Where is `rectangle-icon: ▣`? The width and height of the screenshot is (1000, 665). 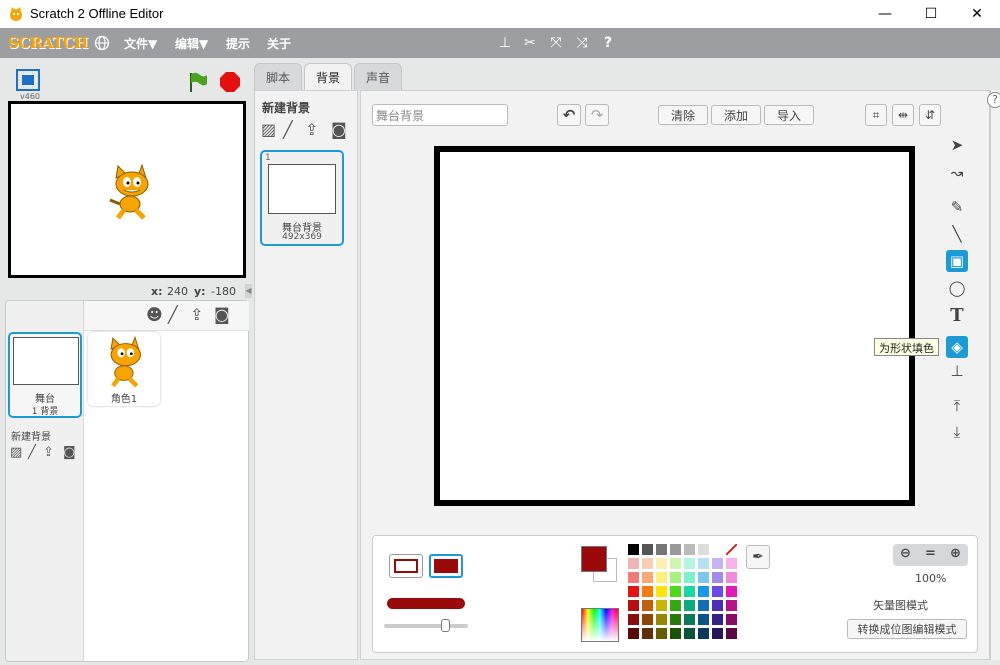
rectangle-icon: ▣ is located at coordinates (957, 261).